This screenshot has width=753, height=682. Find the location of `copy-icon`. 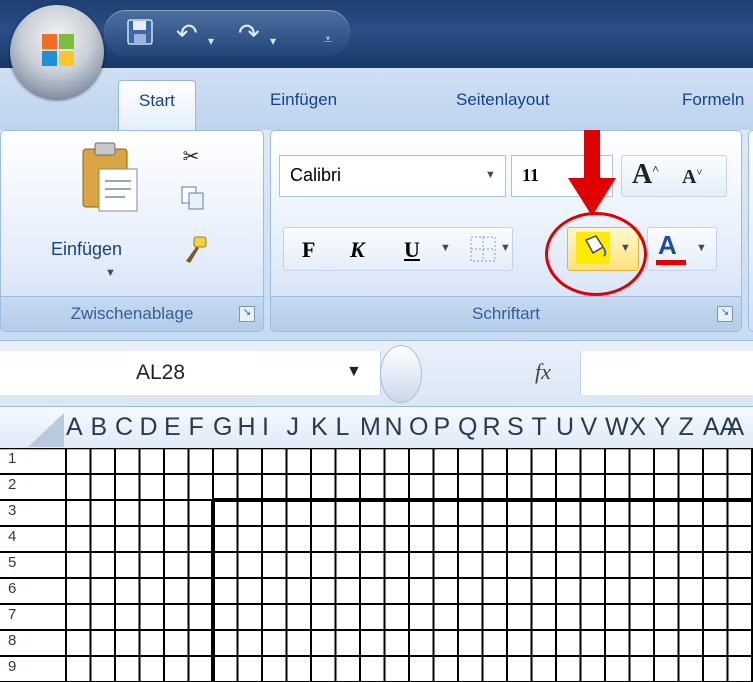

copy-icon is located at coordinates (193, 203).